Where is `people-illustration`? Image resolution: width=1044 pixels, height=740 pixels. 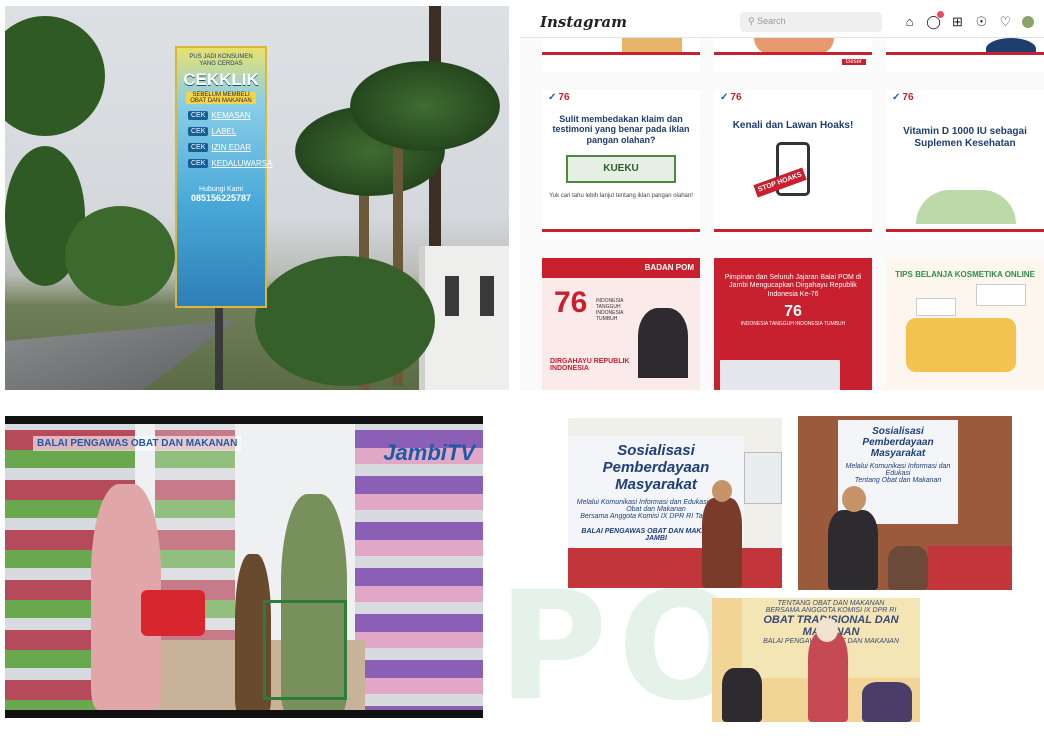
people-illustration is located at coordinates (966, 207).